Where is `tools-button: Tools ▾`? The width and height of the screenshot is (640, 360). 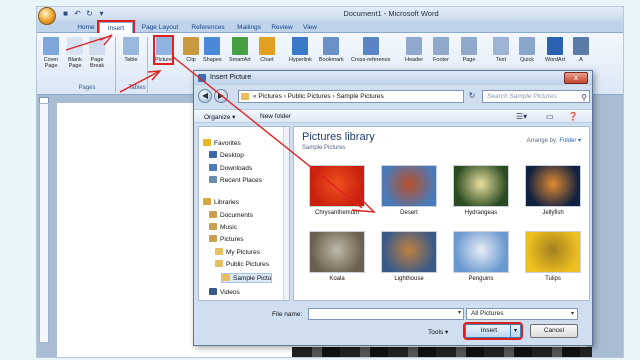 tools-button: Tools ▾ is located at coordinates (438, 332).